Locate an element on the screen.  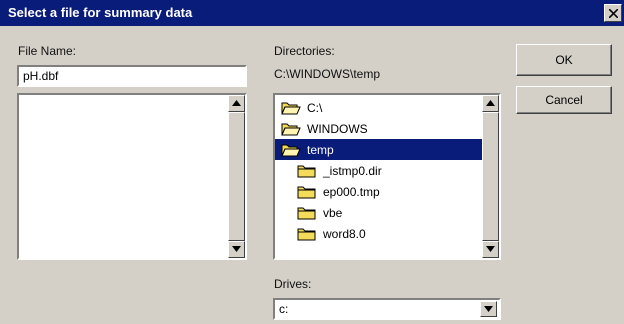
drives-dropdown-button is located at coordinates (488, 309).